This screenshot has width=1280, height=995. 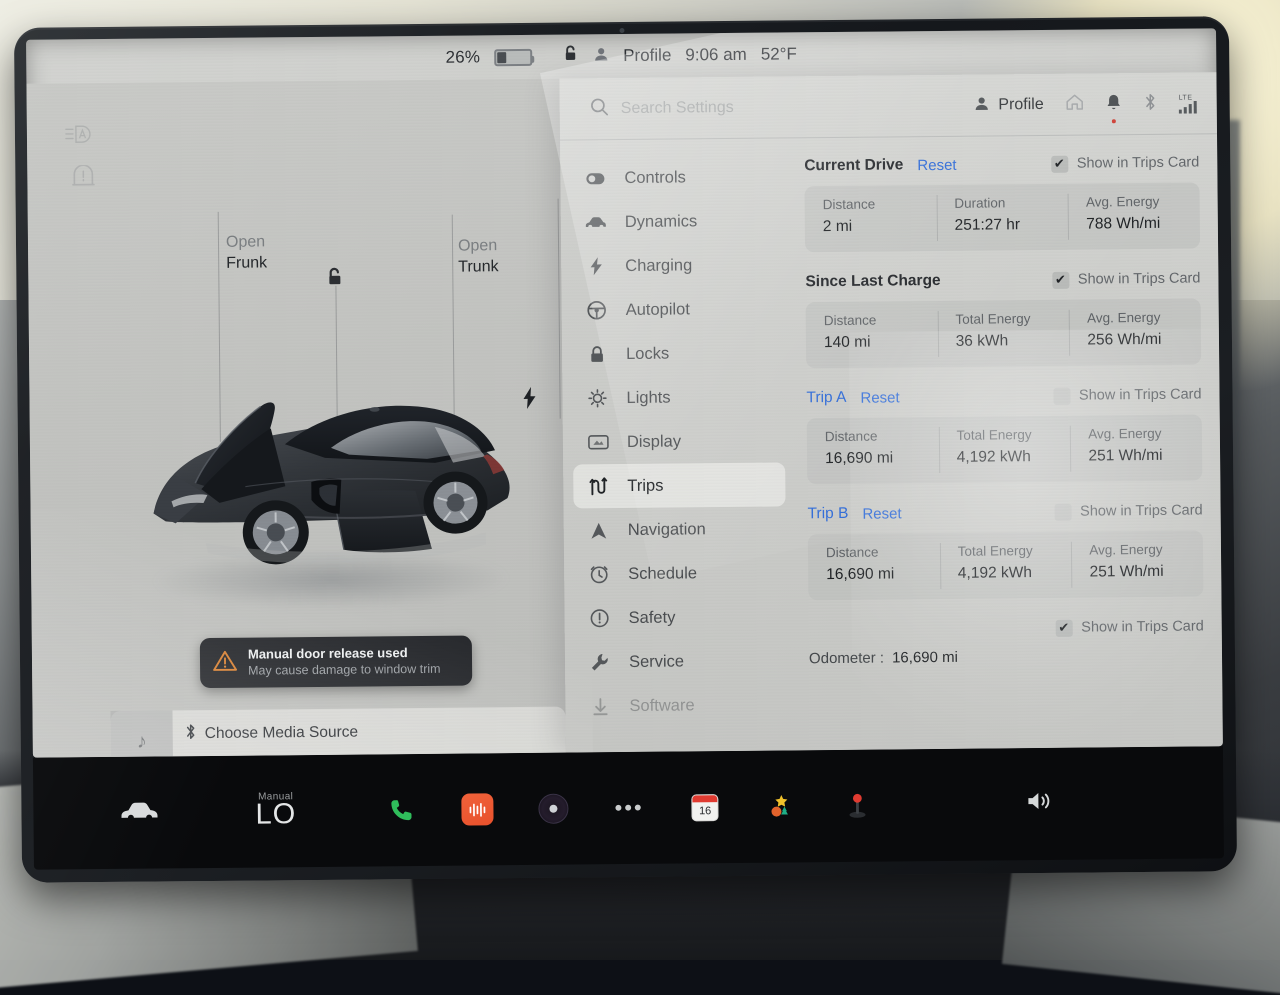 I want to click on sidebar-item-trips: Trips, so click(x=679, y=485).